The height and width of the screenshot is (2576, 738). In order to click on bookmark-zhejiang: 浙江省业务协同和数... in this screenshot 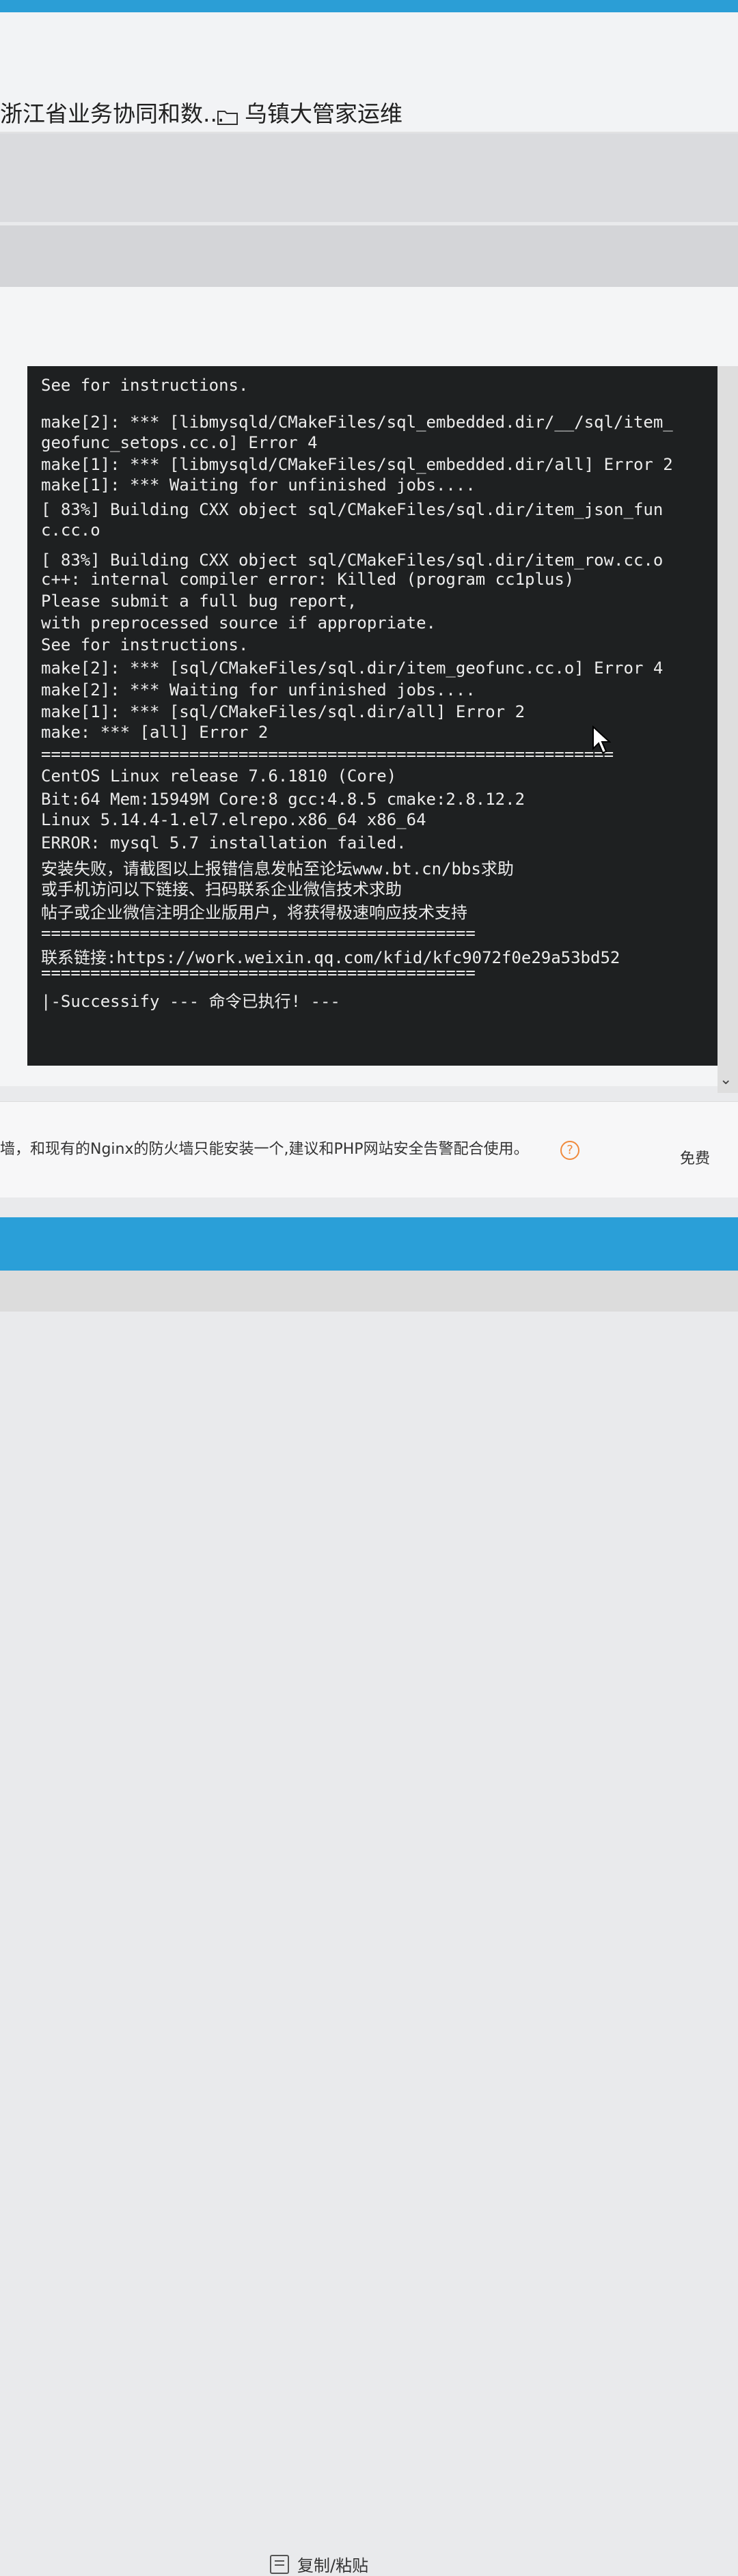, I will do `click(112, 112)`.